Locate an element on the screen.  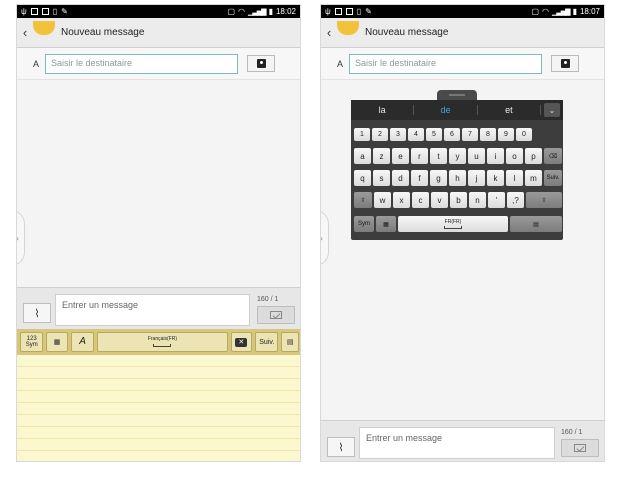
key-8: 8 is located at coordinates (488, 134).